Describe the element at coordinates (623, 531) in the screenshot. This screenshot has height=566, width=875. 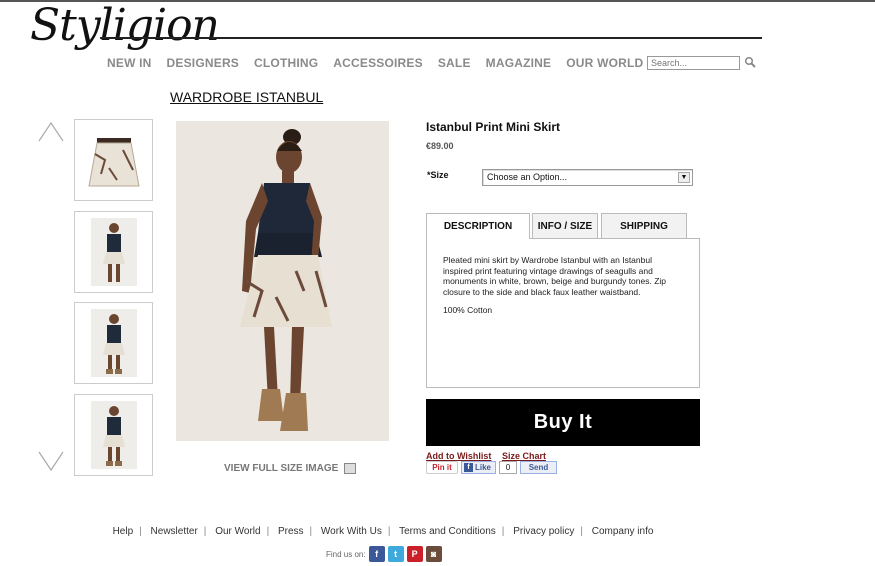
I see `footer-company-info: Company info` at that location.